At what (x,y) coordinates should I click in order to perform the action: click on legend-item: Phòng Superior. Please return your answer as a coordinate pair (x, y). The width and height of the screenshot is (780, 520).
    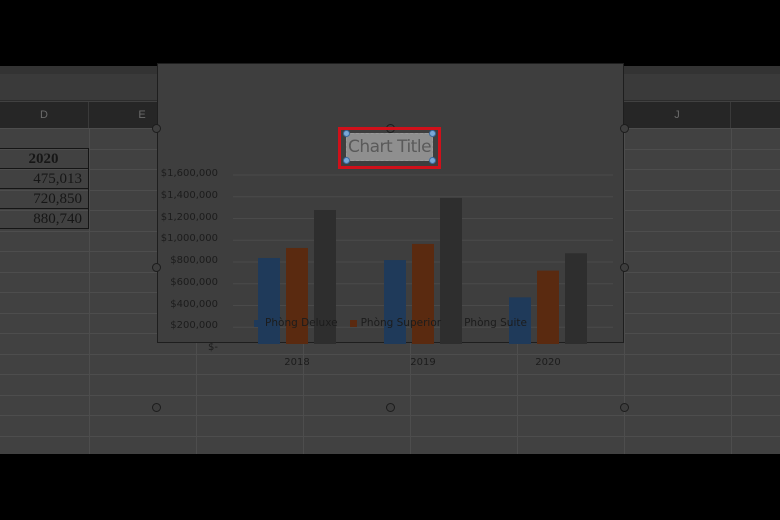
    Looking at the image, I should click on (395, 323).